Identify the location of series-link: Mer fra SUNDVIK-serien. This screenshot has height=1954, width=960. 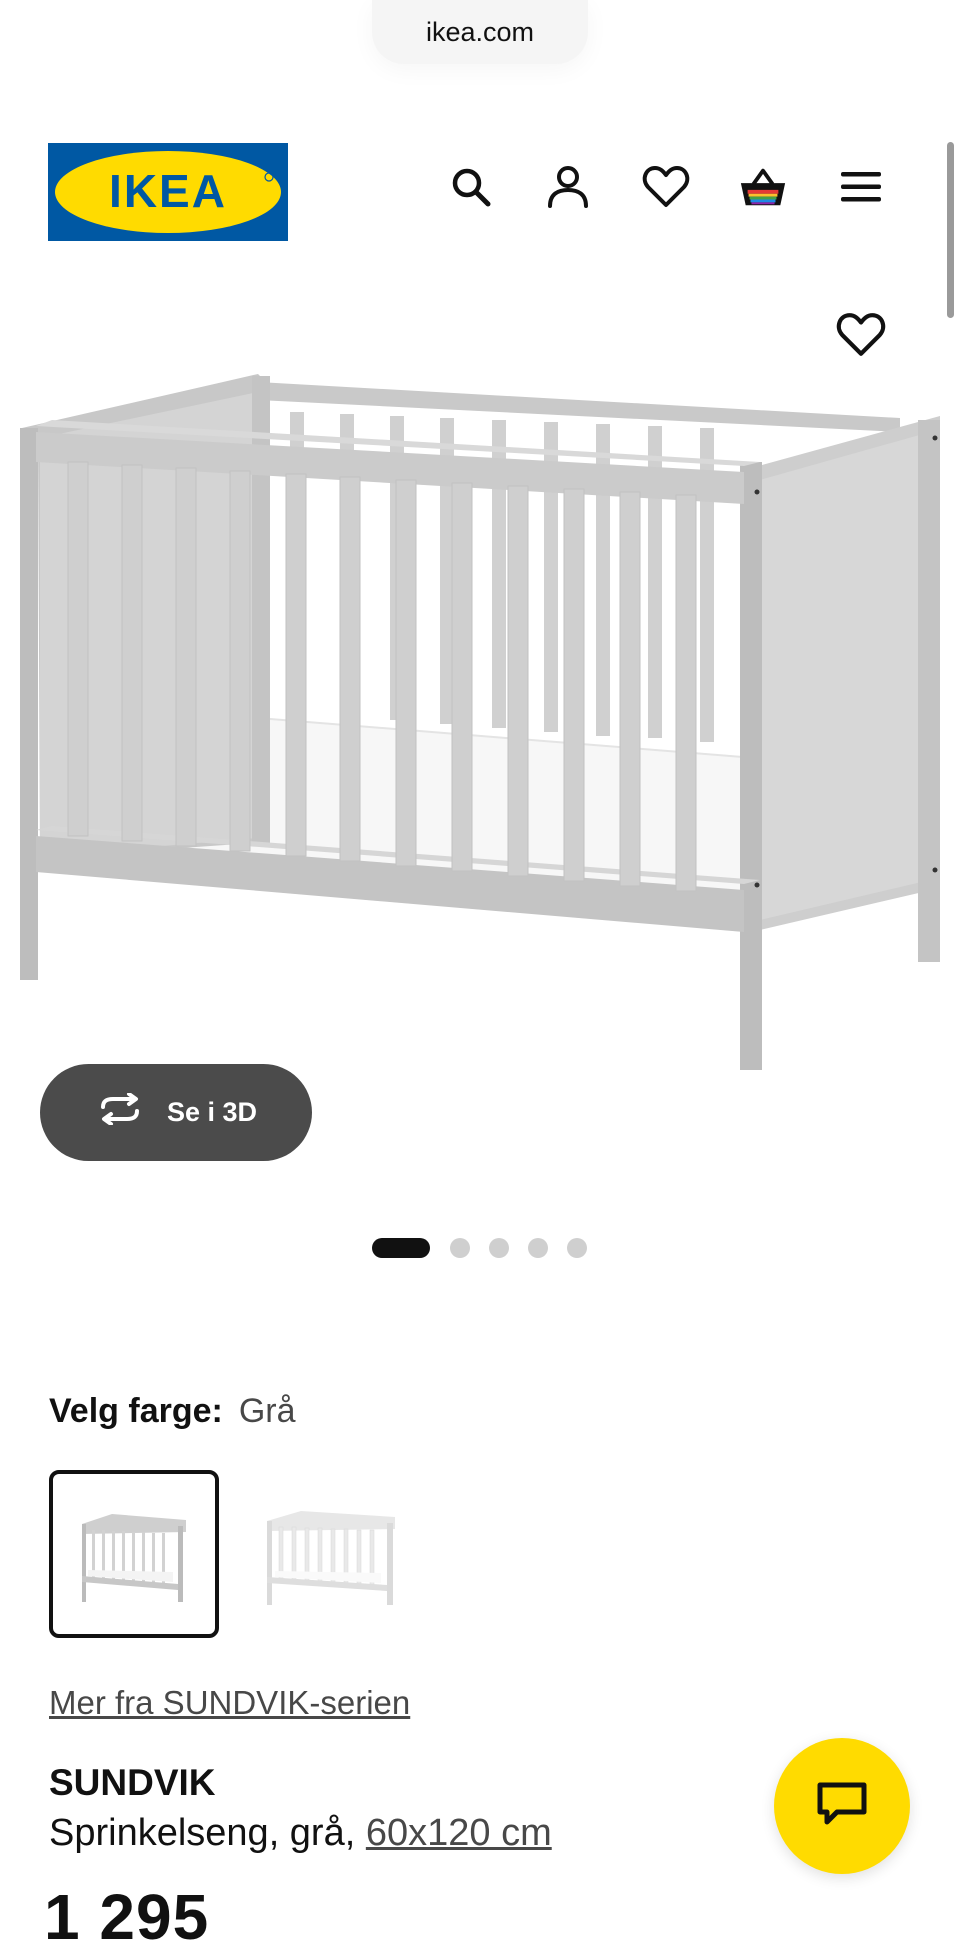
(229, 1703).